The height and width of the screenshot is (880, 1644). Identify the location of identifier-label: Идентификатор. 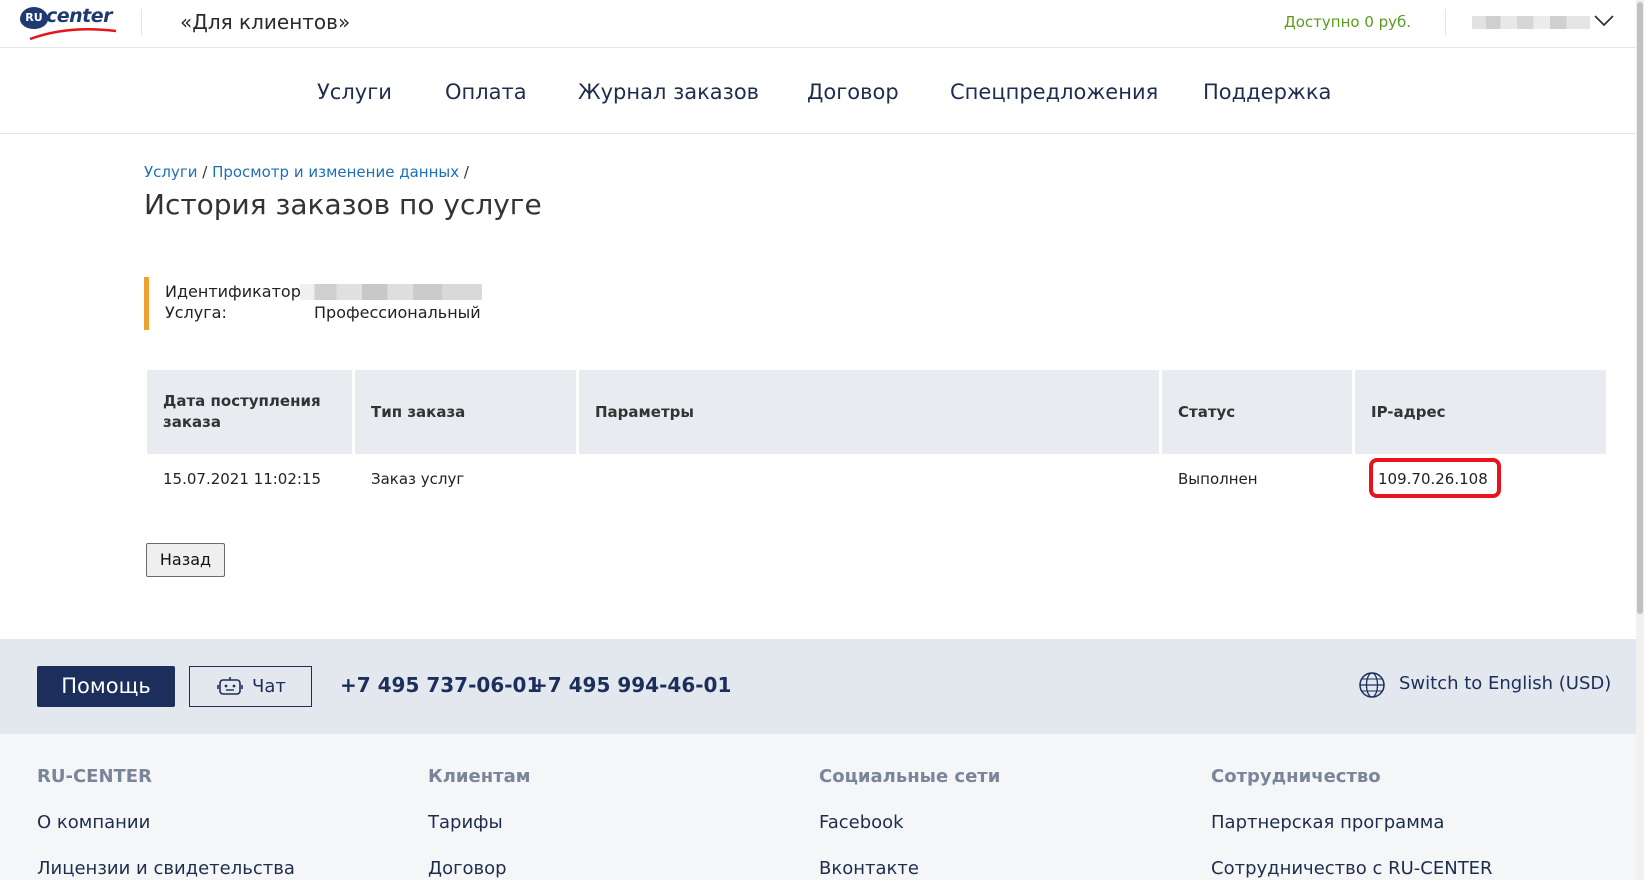
(233, 291).